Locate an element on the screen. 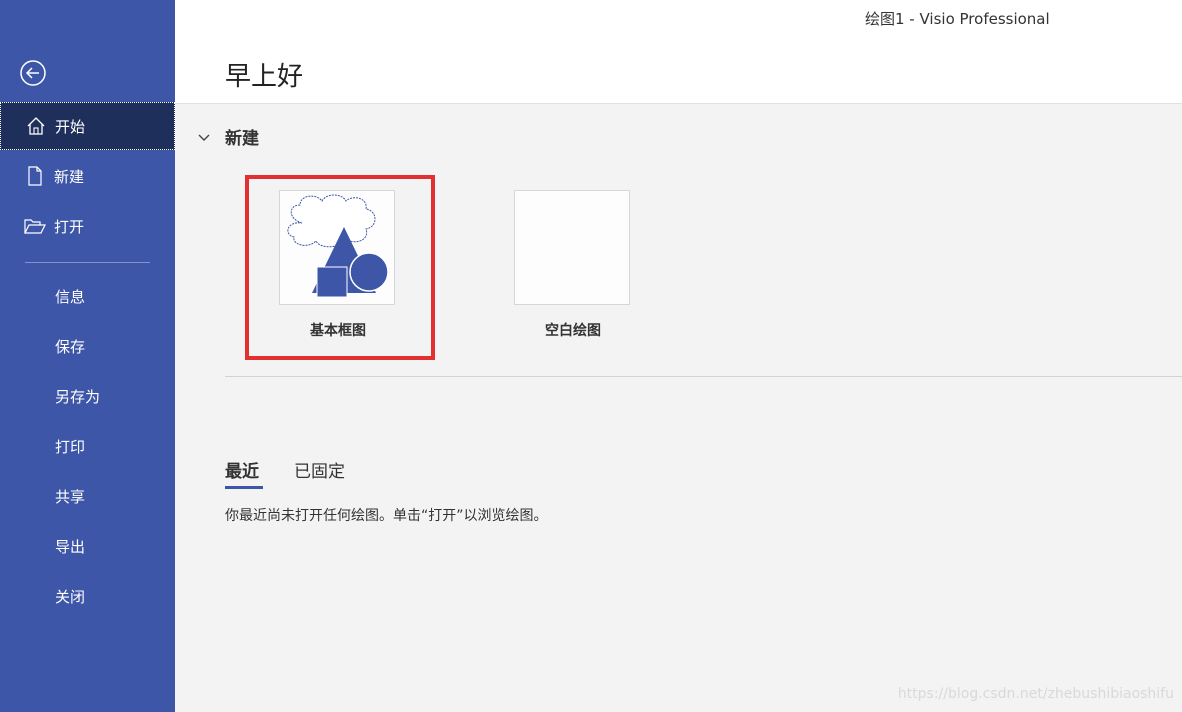 Image resolution: width=1182 pixels, height=712 pixels. sidebar-item-label: 另存为 is located at coordinates (78, 396).